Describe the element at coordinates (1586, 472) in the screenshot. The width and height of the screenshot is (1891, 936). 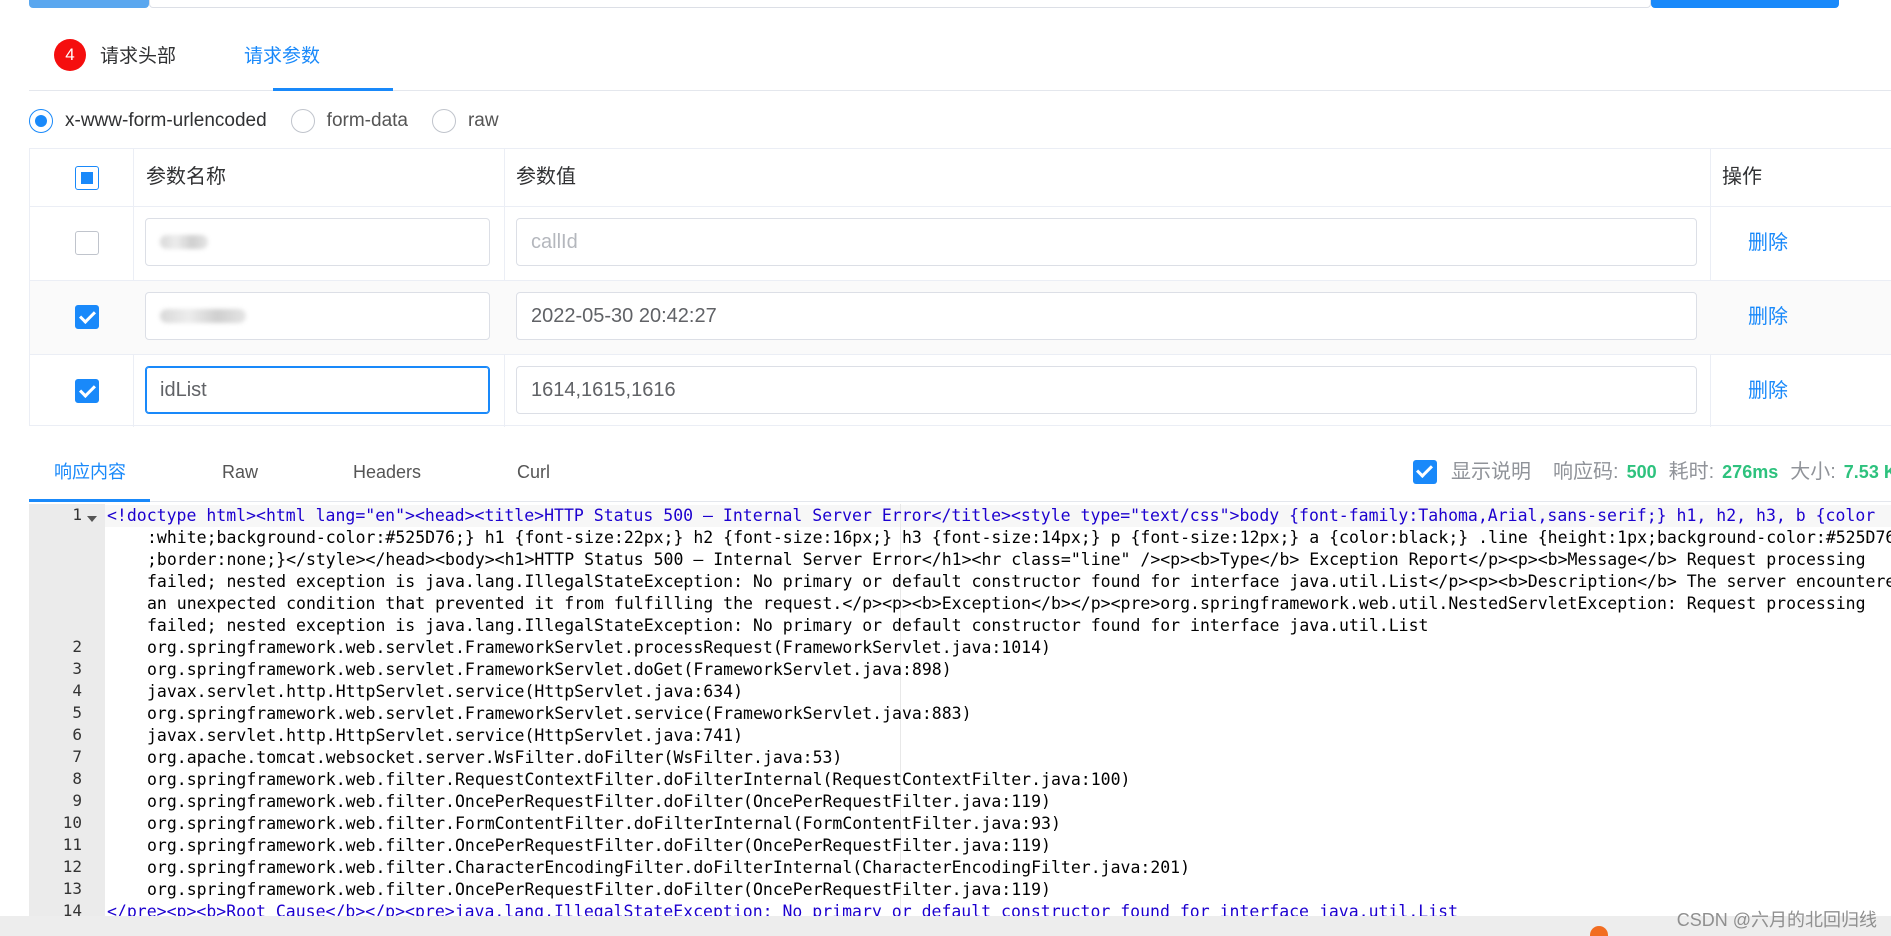
I see `status-code-label: 响应码:` at that location.